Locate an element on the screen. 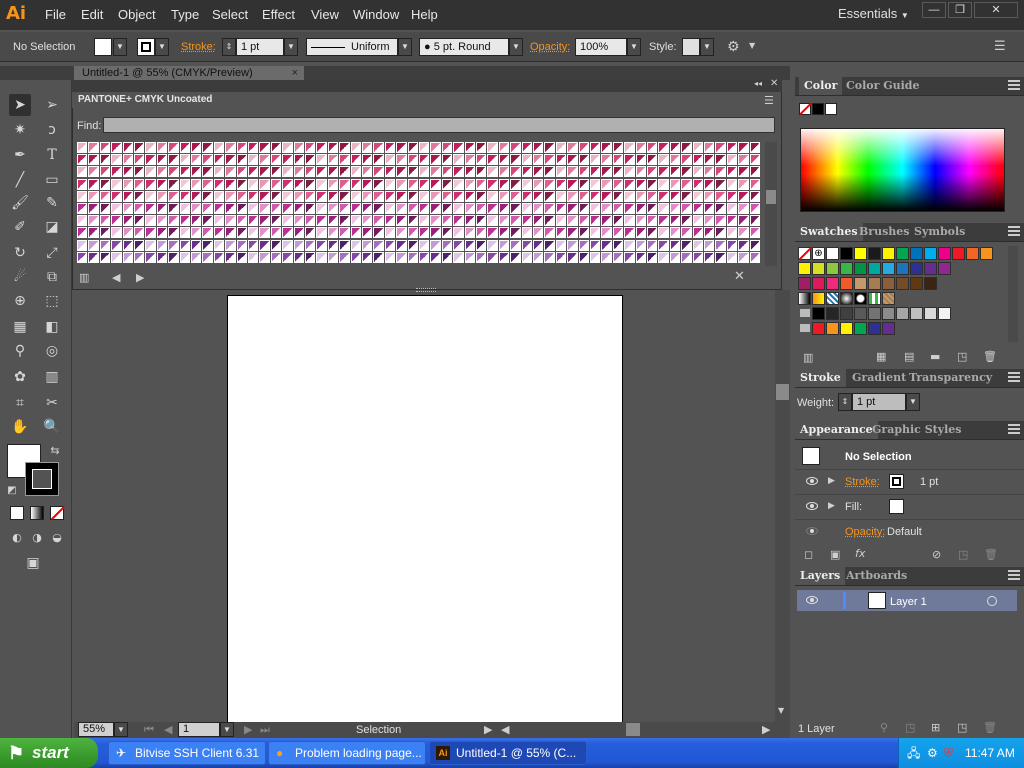 The image size is (1024, 768). pen-tool-icon: ✒ is located at coordinates (20, 155).